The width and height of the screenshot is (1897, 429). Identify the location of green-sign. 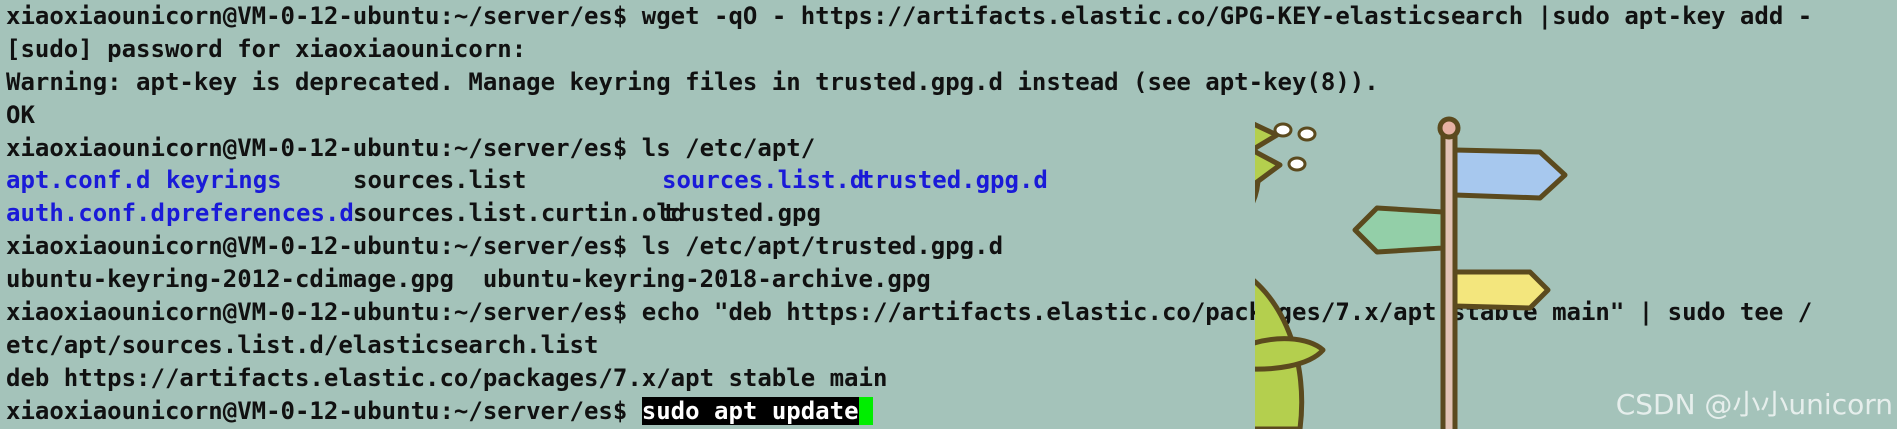
(1399, 230).